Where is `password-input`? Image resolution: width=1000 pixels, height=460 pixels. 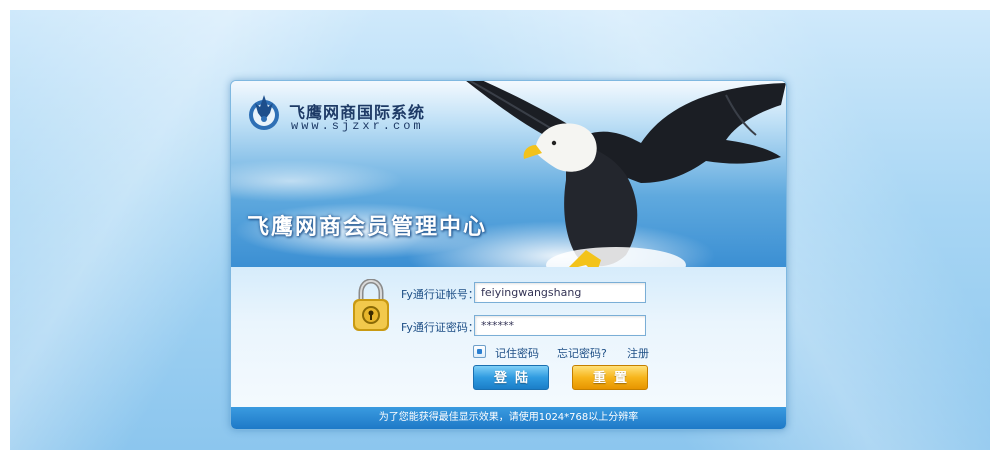
password-input is located at coordinates (560, 325).